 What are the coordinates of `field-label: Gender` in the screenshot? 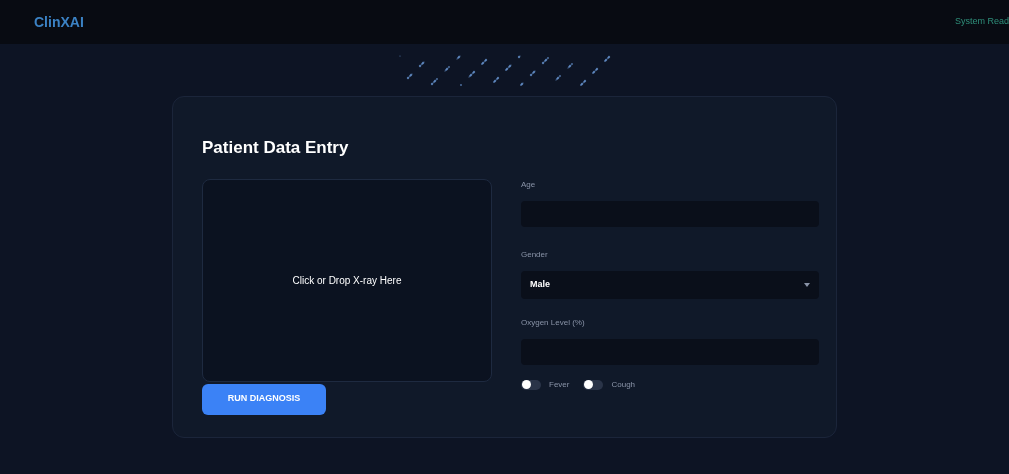 It's located at (535, 254).